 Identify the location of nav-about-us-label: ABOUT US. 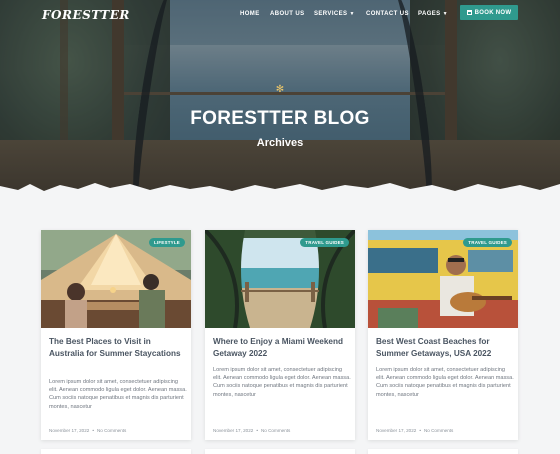
(287, 14).